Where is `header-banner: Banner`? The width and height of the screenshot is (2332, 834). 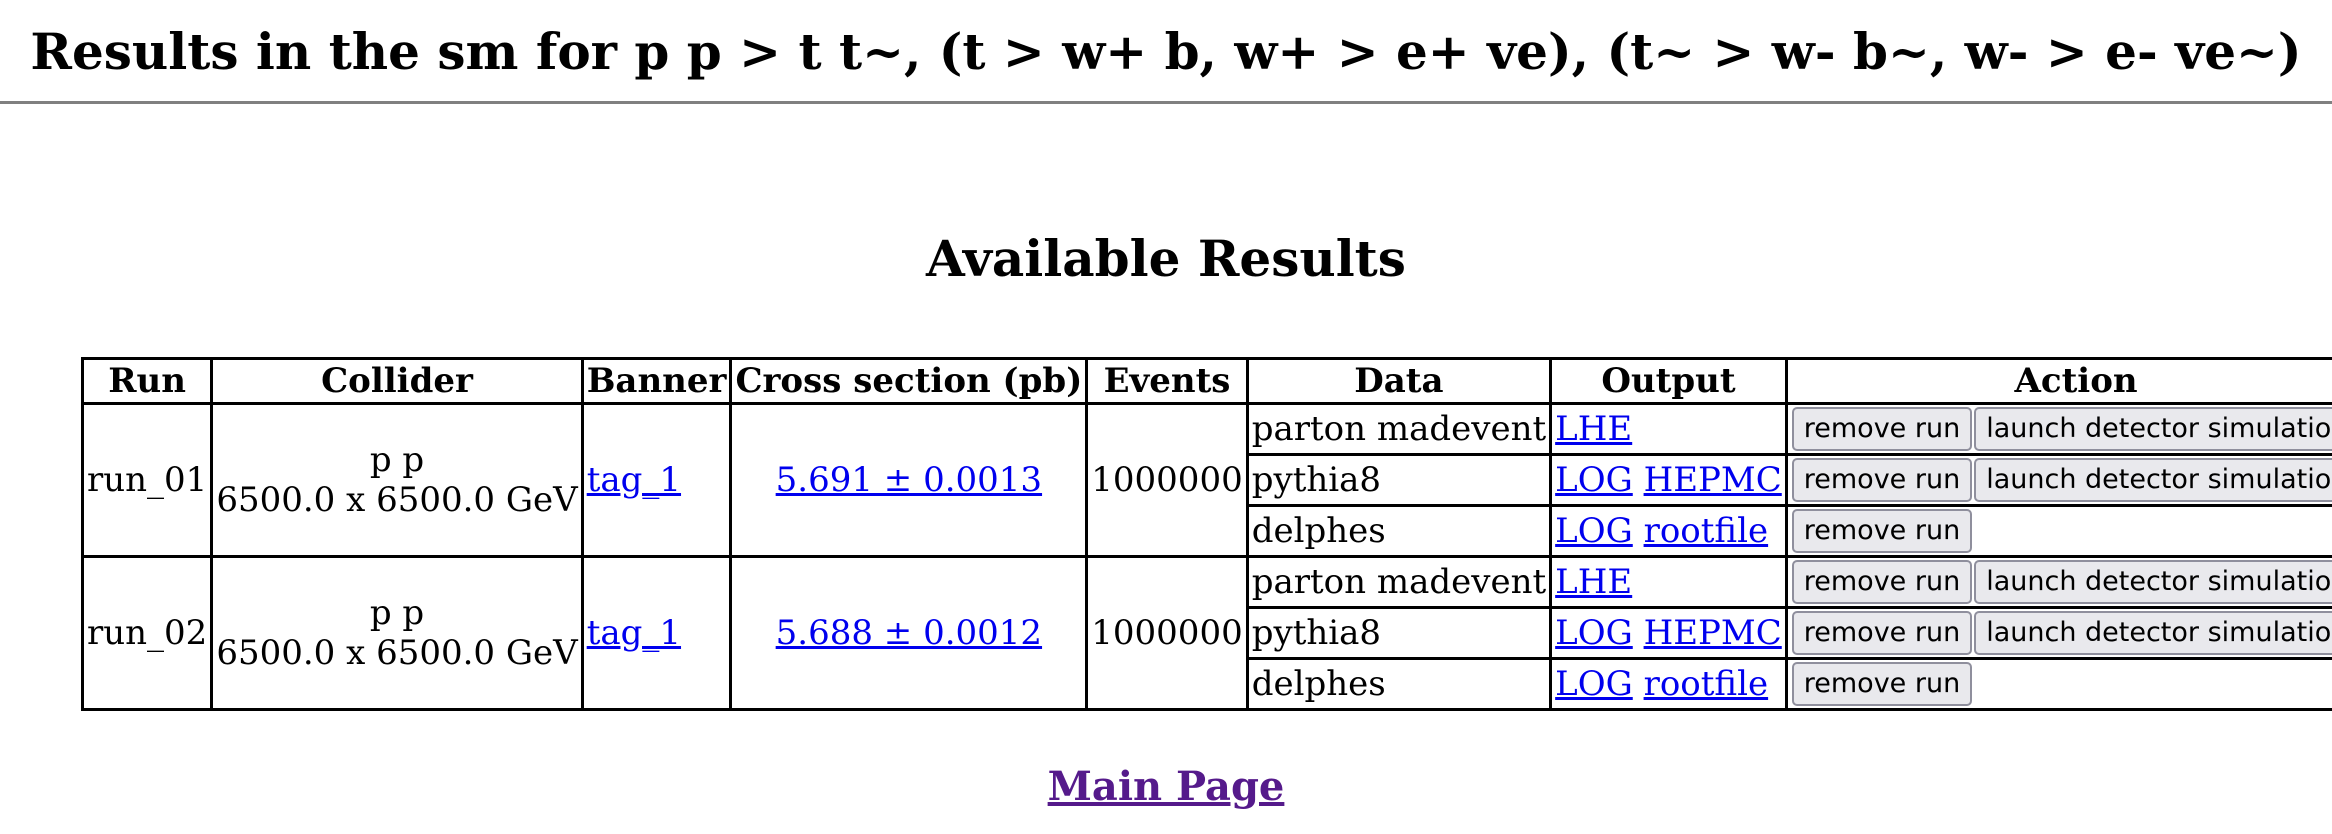
header-banner: Banner is located at coordinates (656, 381).